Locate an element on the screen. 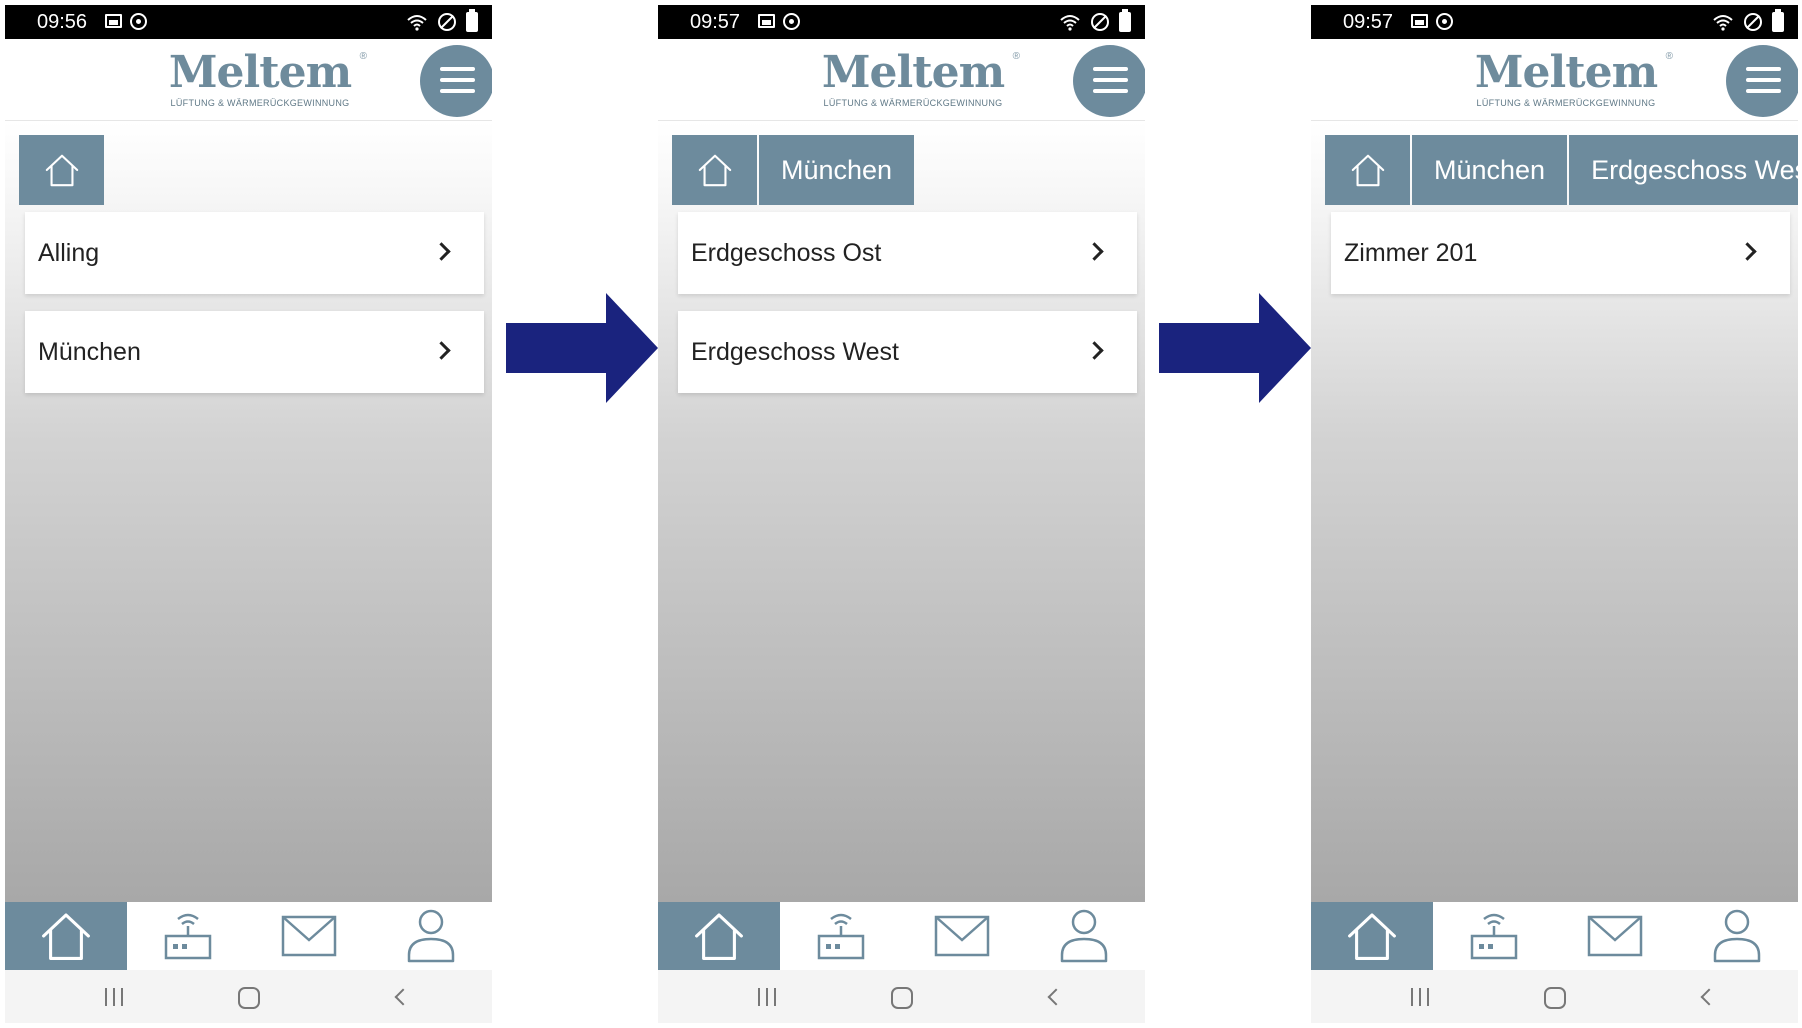 The image size is (1802, 1028). wifi-icon is located at coordinates (1070, 22).